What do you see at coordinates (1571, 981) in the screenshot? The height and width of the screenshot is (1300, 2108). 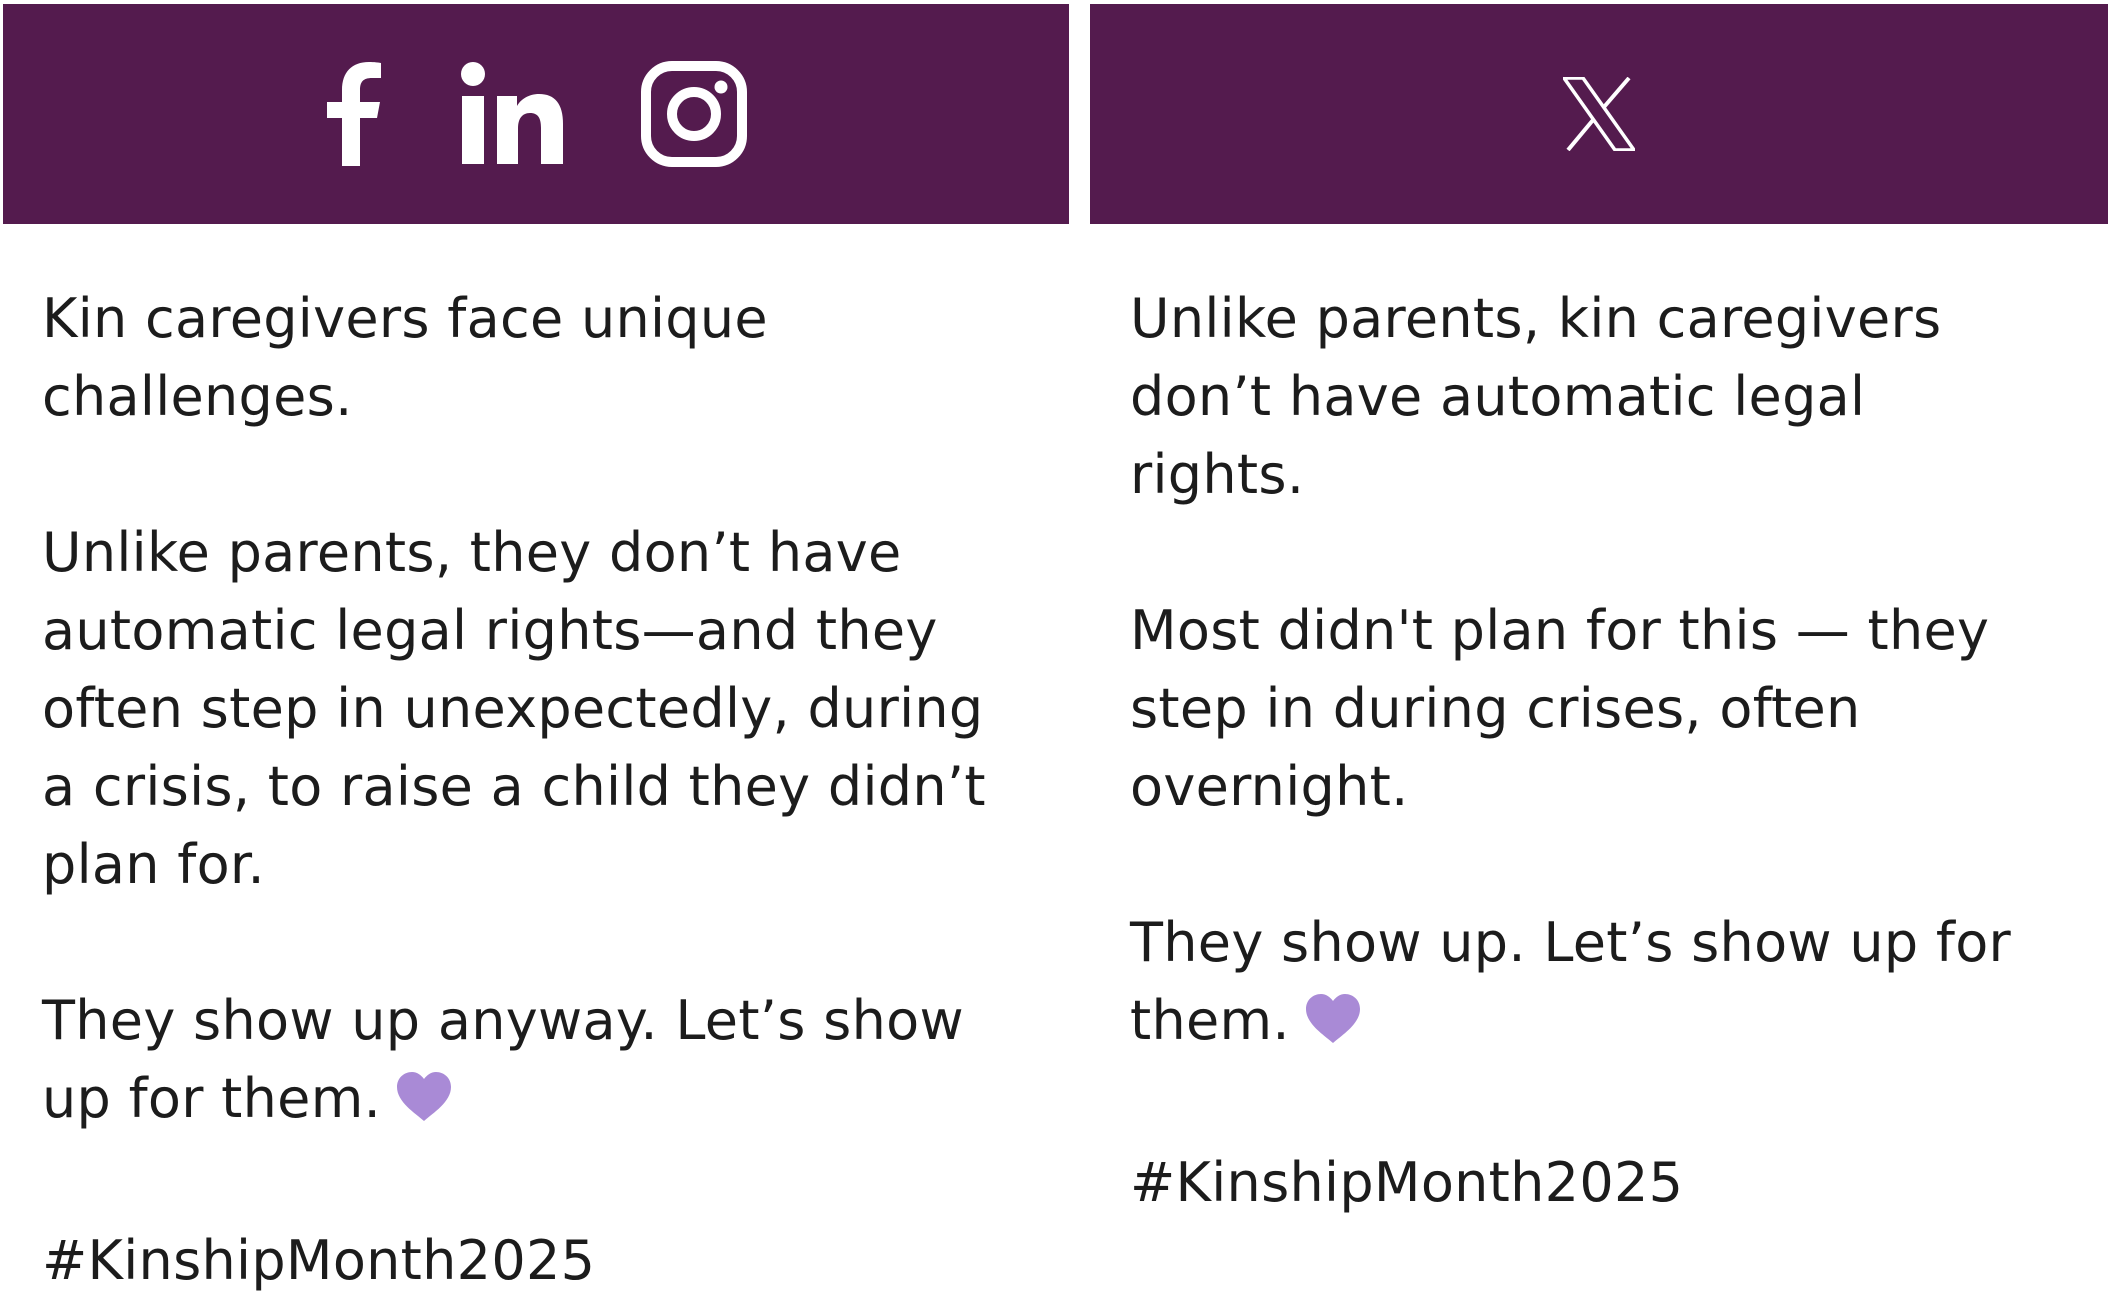 I see `post-closing-text: They show up. Let’s show up for them.` at bounding box center [1571, 981].